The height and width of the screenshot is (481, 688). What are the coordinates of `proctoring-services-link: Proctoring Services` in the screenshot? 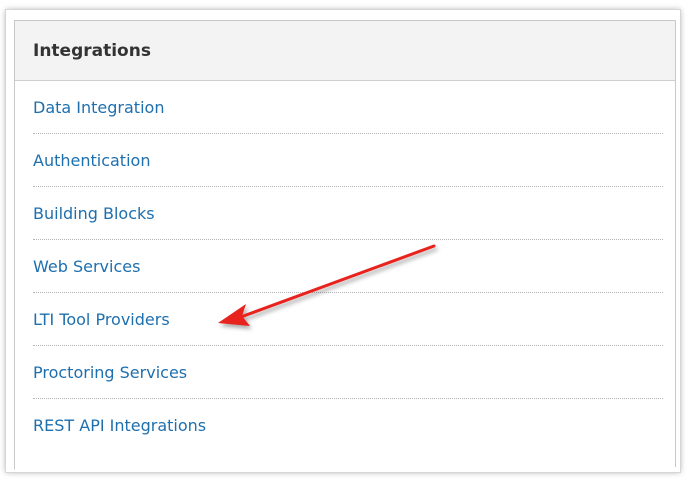 It's located at (110, 372).